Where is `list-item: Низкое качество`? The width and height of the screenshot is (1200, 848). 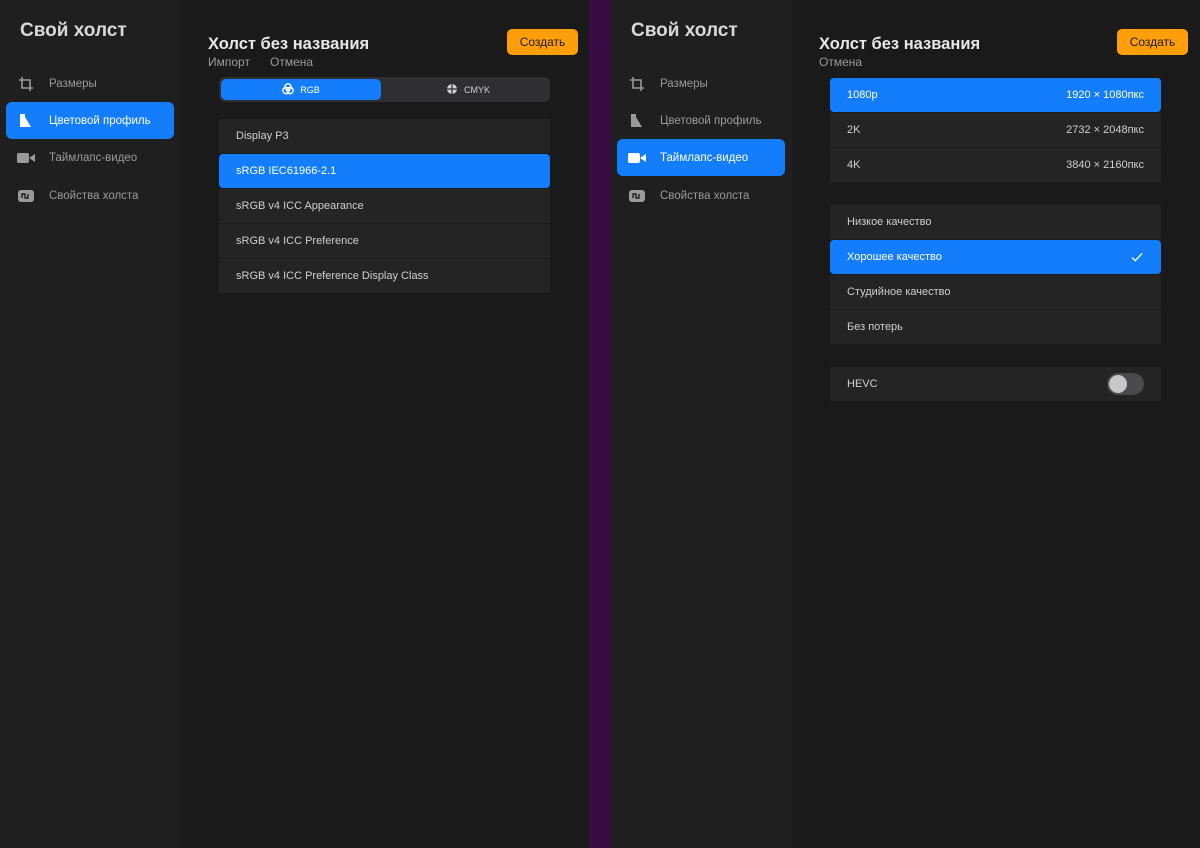 list-item: Низкое качество is located at coordinates (995, 222).